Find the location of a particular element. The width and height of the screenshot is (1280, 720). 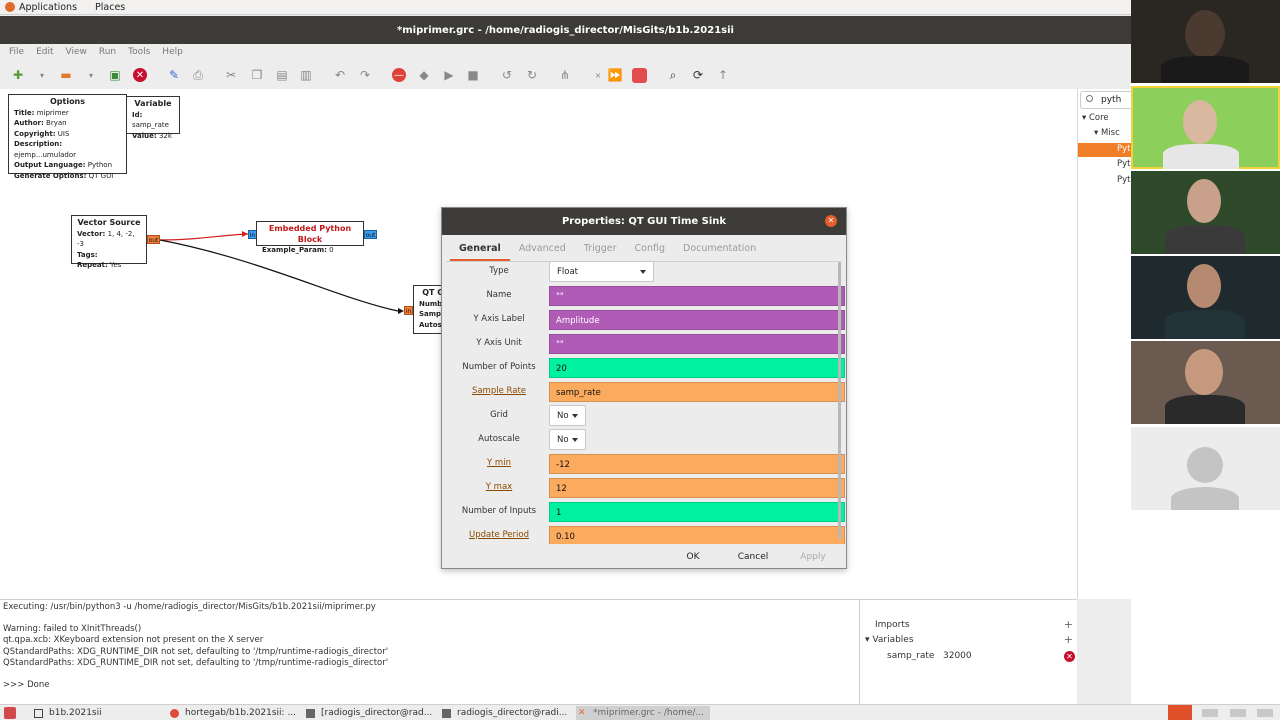

menu-view: View is located at coordinates (76, 52).